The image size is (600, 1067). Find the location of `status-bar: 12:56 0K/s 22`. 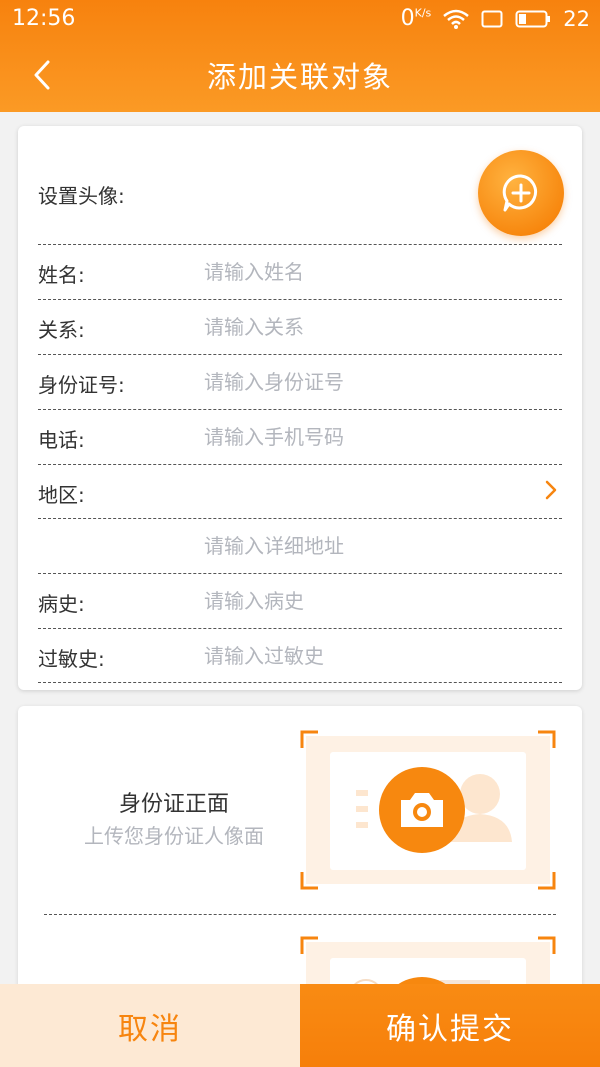

status-bar: 12:56 0K/s 22 is located at coordinates (300, 19).